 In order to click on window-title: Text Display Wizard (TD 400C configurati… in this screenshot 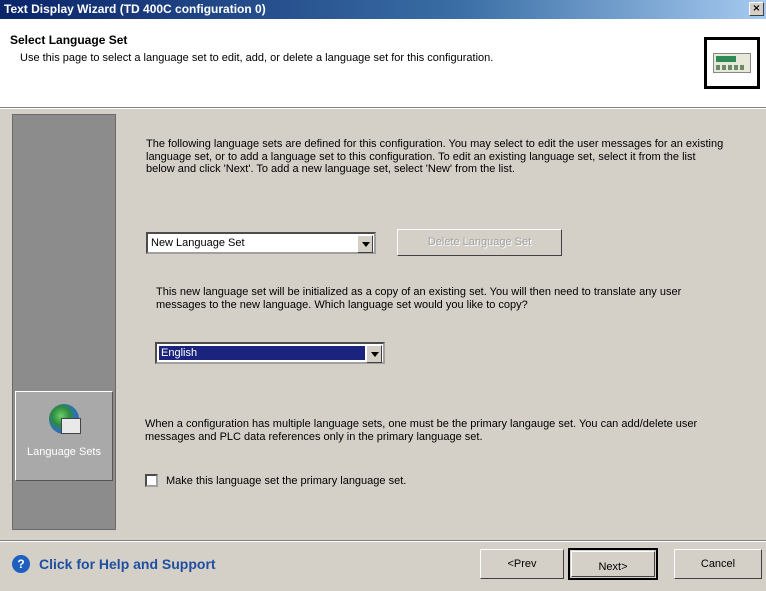, I will do `click(135, 9)`.